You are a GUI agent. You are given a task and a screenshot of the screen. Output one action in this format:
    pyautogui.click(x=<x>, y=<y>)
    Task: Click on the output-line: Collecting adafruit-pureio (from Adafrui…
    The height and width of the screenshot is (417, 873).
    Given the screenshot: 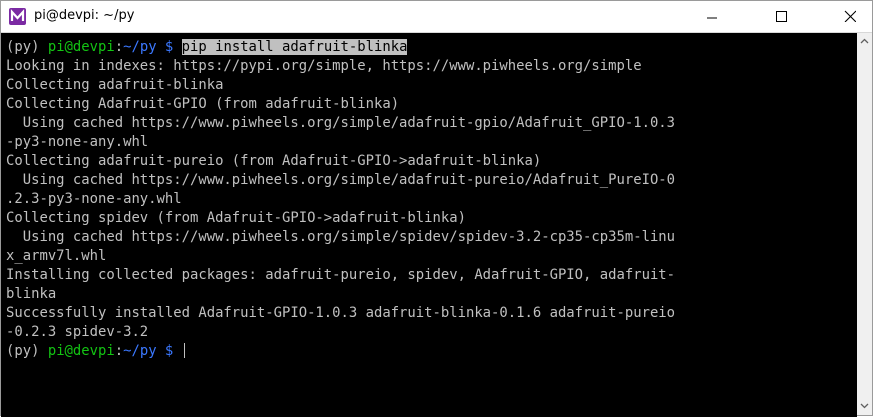 What is the action you would take?
    pyautogui.click(x=274, y=161)
    